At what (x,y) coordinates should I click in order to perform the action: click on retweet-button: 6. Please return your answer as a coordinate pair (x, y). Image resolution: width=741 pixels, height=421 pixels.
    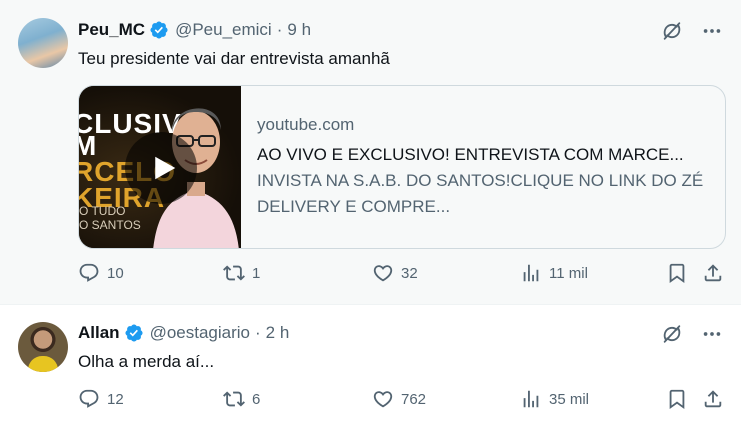
    Looking at the image, I should click on (241, 399).